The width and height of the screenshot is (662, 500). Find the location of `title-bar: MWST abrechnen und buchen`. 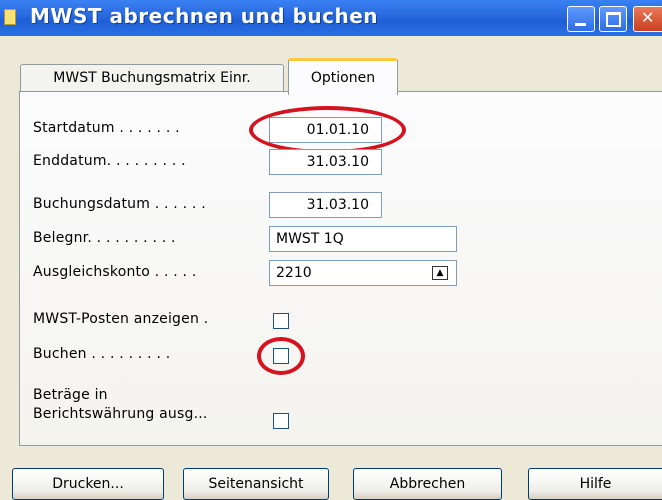

title-bar: MWST abrechnen und buchen is located at coordinates (331, 18).